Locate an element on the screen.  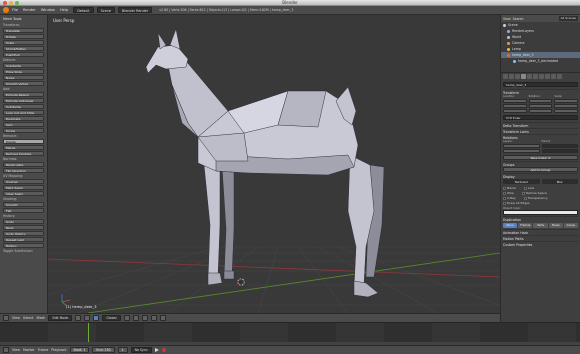
material-tab-icon is located at coordinates (547, 76).